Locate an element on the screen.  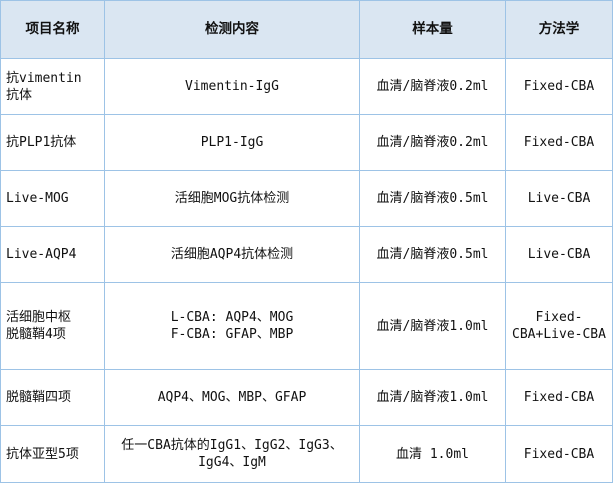
item-name-line: 抗体亚型5项 is located at coordinates (42, 454).